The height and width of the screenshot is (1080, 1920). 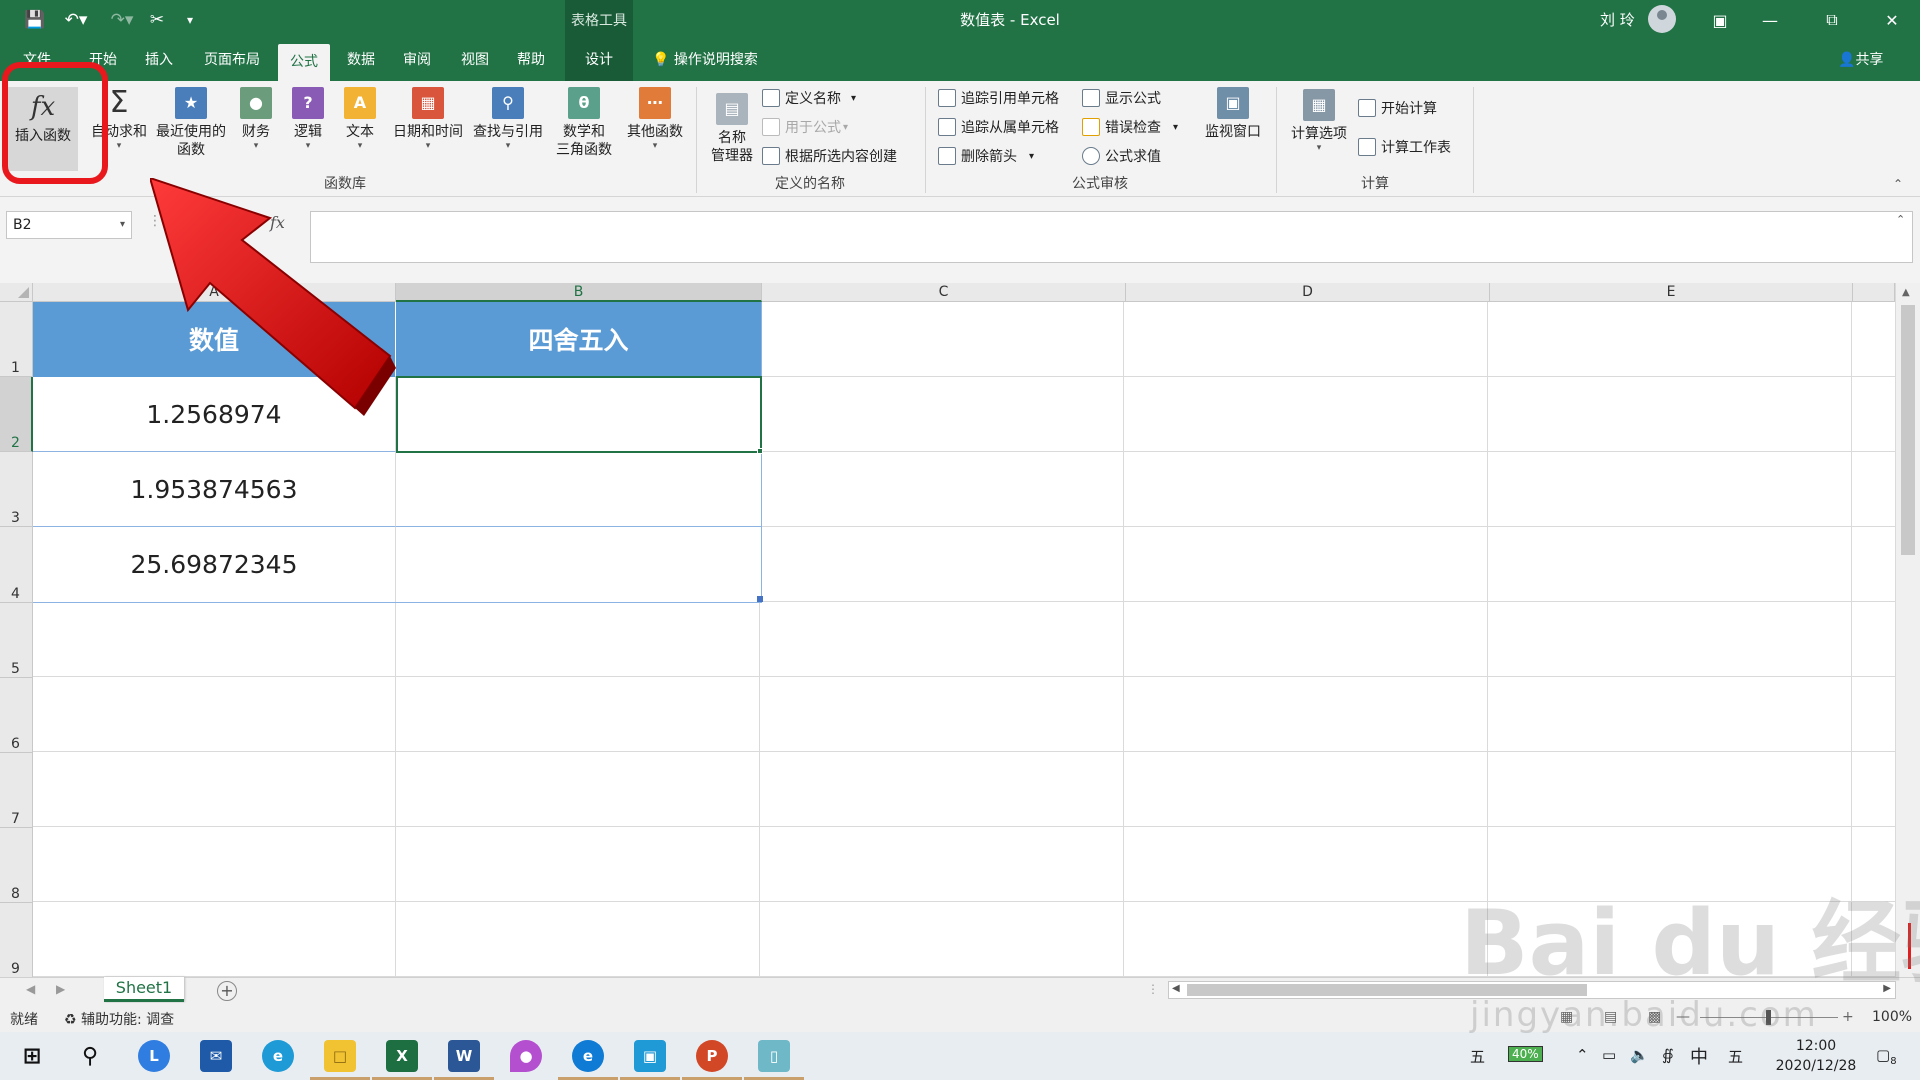 I want to click on ribbon-display-icon: ▣, so click(x=1720, y=20).